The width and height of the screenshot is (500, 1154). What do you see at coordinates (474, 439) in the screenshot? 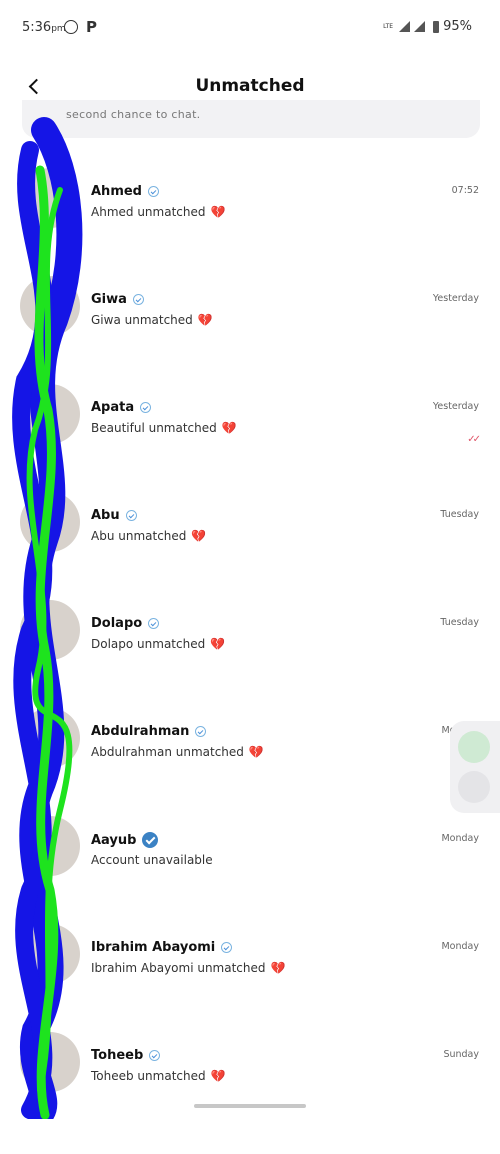
I see `read-receipt-icon: ✓✓` at bounding box center [474, 439].